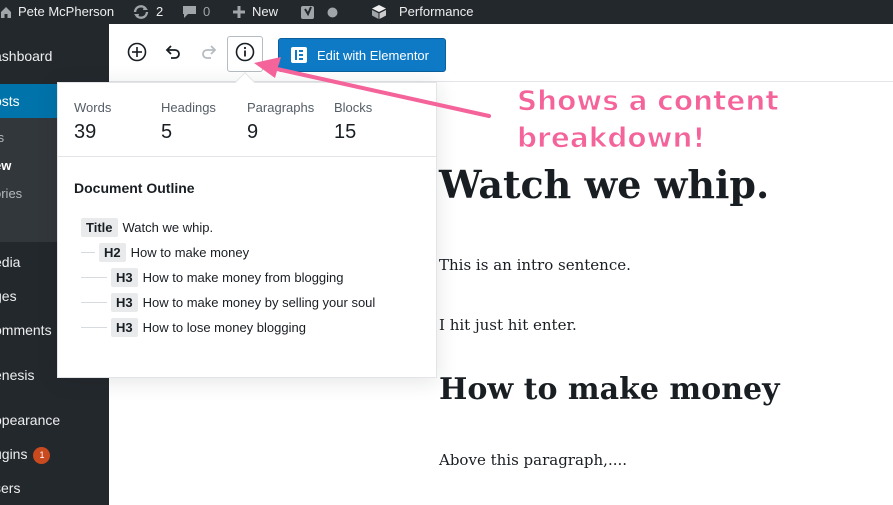 This screenshot has width=893, height=505. I want to click on plus-circle-icon, so click(137, 54).